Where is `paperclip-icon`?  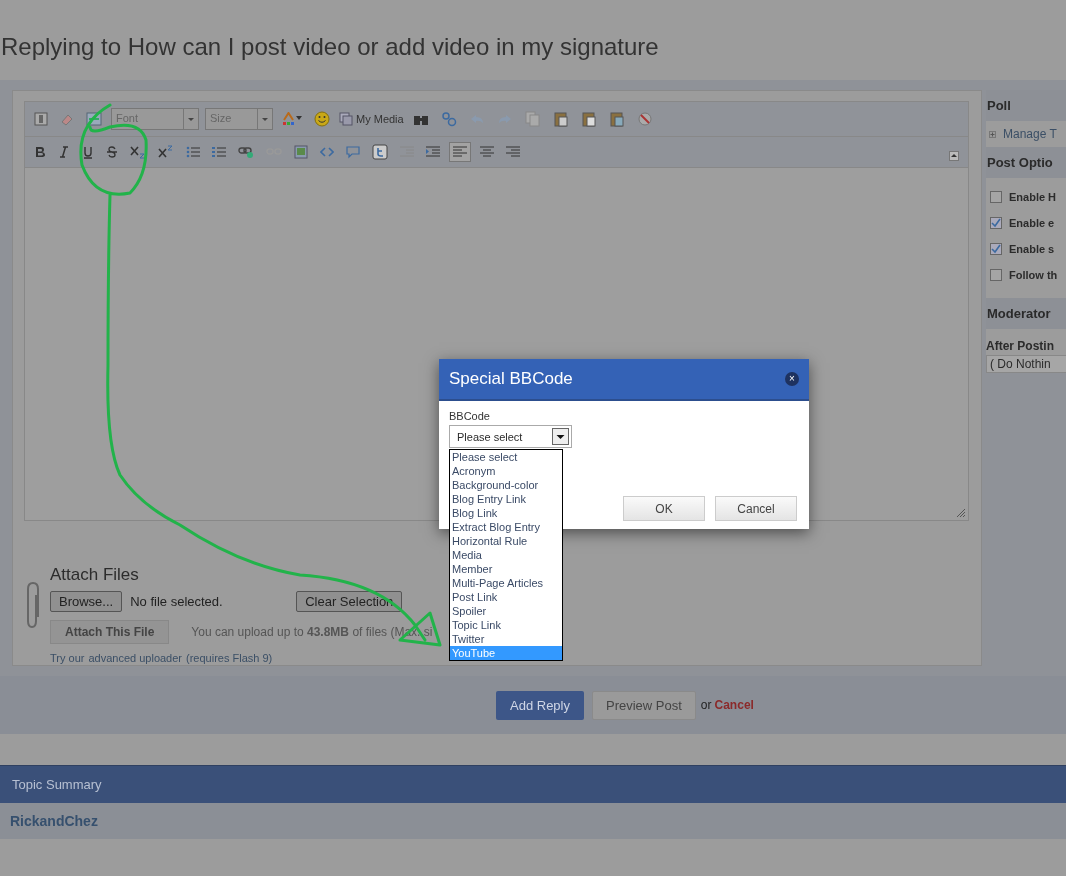 paperclip-icon is located at coordinates (33, 606).